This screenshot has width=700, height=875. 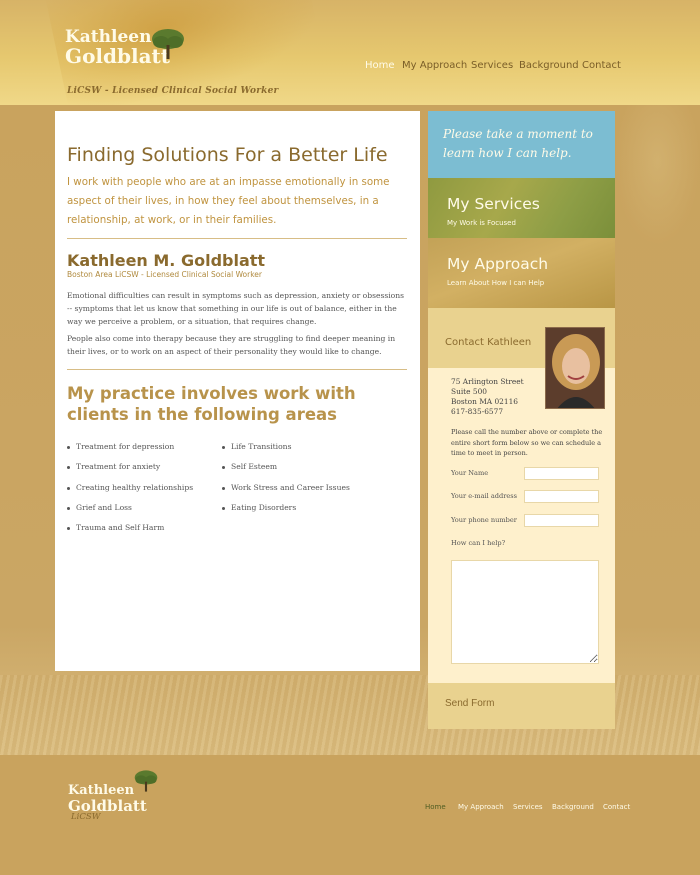 I want to click on approach-link: My Approach Learn About How I can Help, so click(x=521, y=273).